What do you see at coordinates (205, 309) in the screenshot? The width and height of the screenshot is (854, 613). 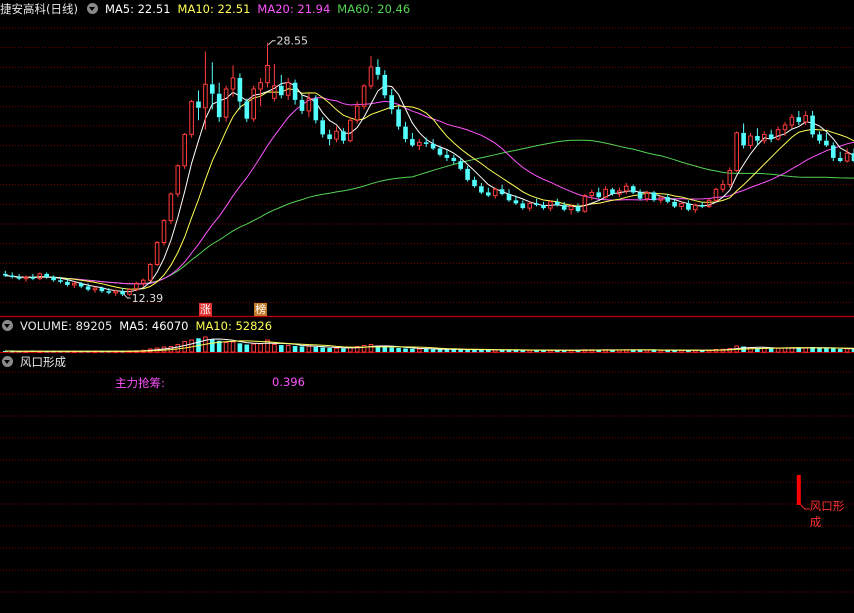 I see `limit-up-badge: 涨` at bounding box center [205, 309].